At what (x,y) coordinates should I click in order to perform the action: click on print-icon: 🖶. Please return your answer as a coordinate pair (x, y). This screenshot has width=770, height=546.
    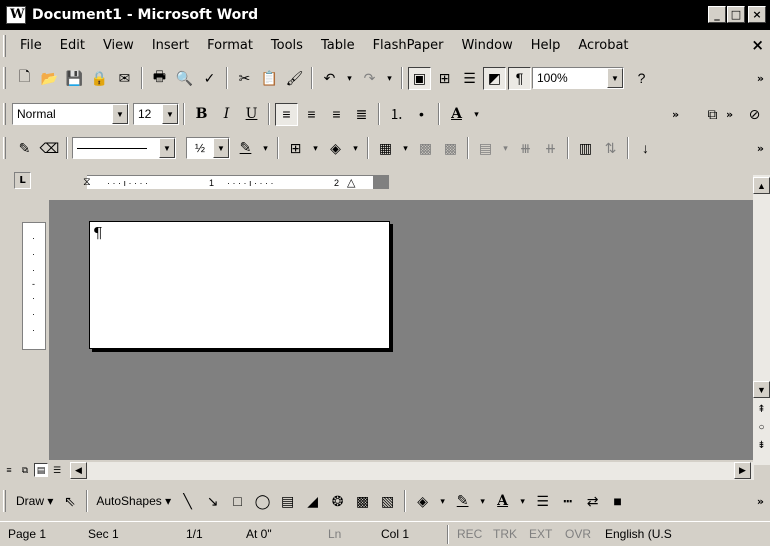
    Looking at the image, I should click on (159, 78).